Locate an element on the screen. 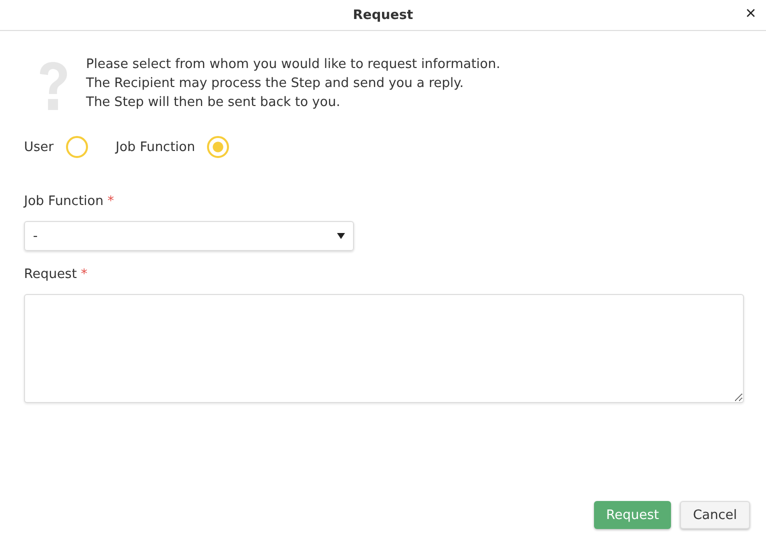  radio-label: Job Function is located at coordinates (156, 147).